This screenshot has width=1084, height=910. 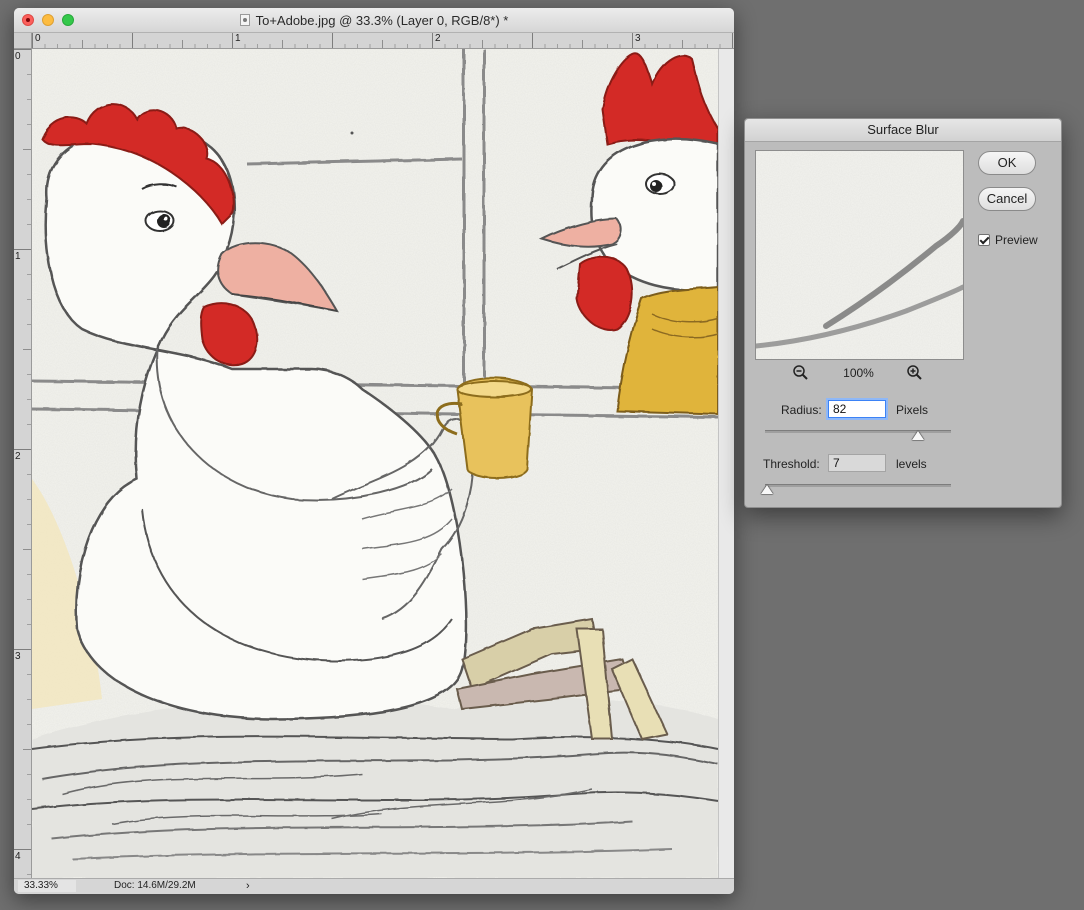 What do you see at coordinates (917, 435) in the screenshot?
I see `radius-slider-thumb` at bounding box center [917, 435].